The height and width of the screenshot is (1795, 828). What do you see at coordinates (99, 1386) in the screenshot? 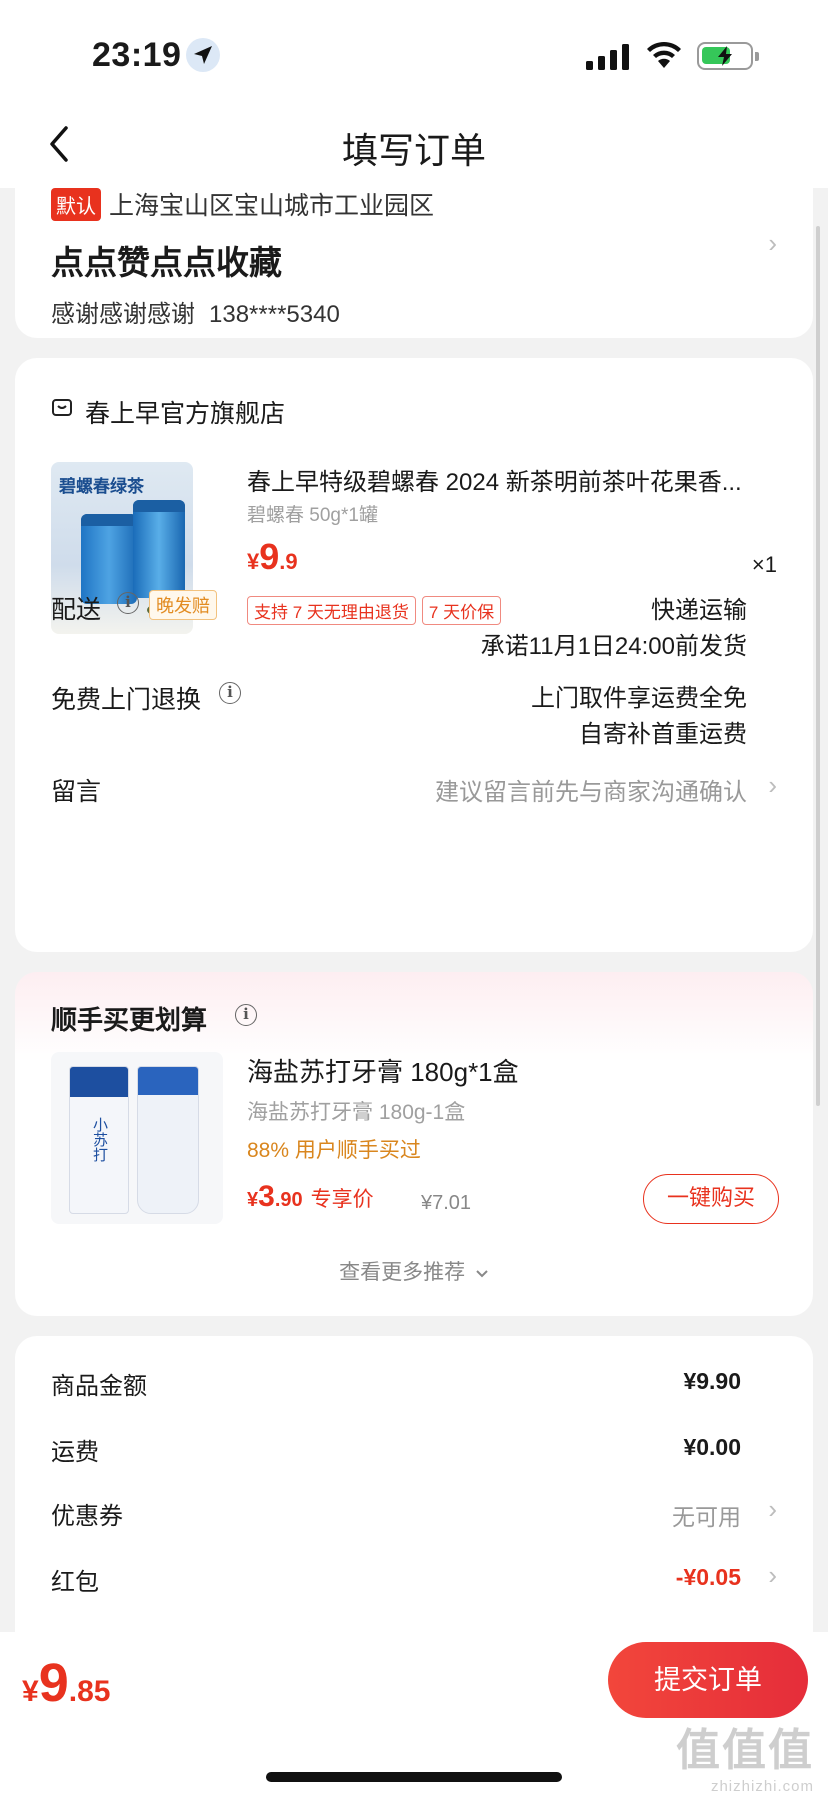
I see `summary-row-label: 商品金额` at bounding box center [99, 1386].